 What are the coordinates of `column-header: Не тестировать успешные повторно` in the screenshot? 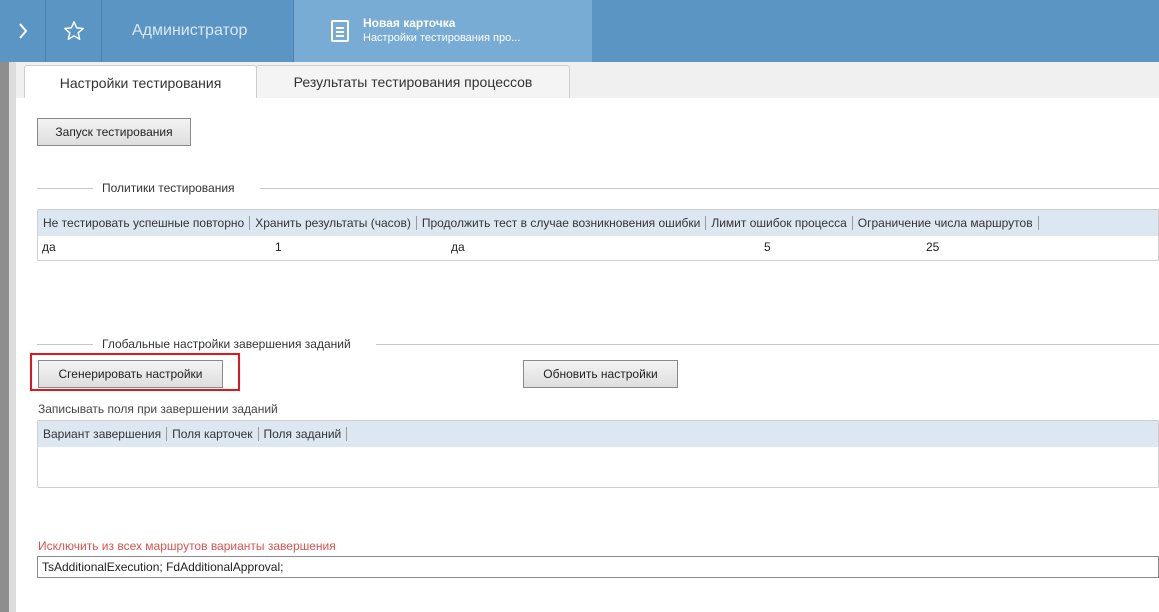 It's located at (144, 223).